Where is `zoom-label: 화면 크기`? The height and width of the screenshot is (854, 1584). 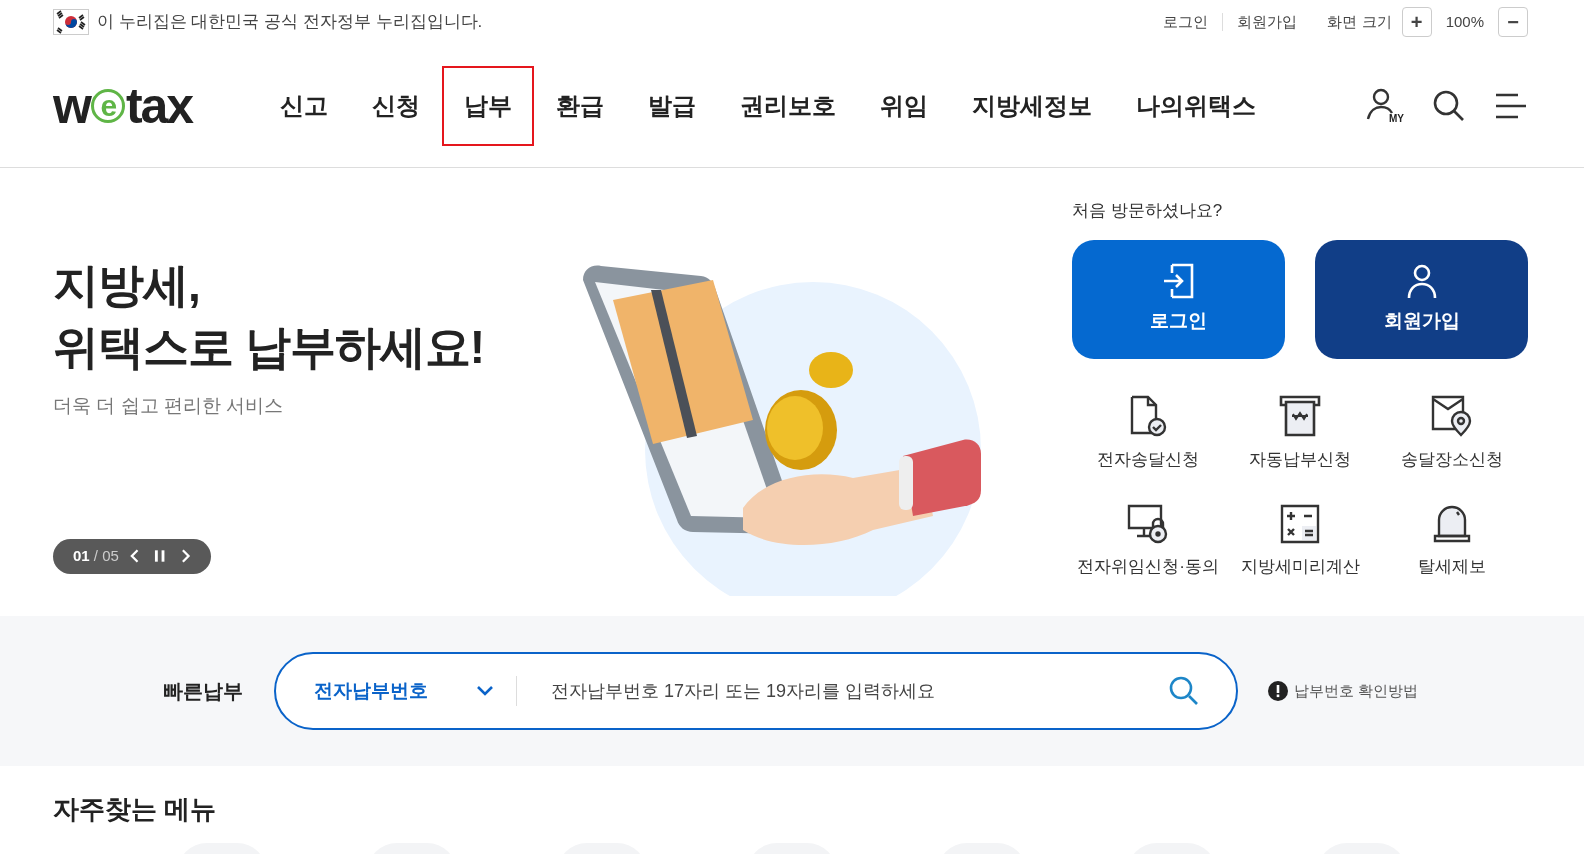
zoom-label: 화면 크기 is located at coordinates (1359, 21).